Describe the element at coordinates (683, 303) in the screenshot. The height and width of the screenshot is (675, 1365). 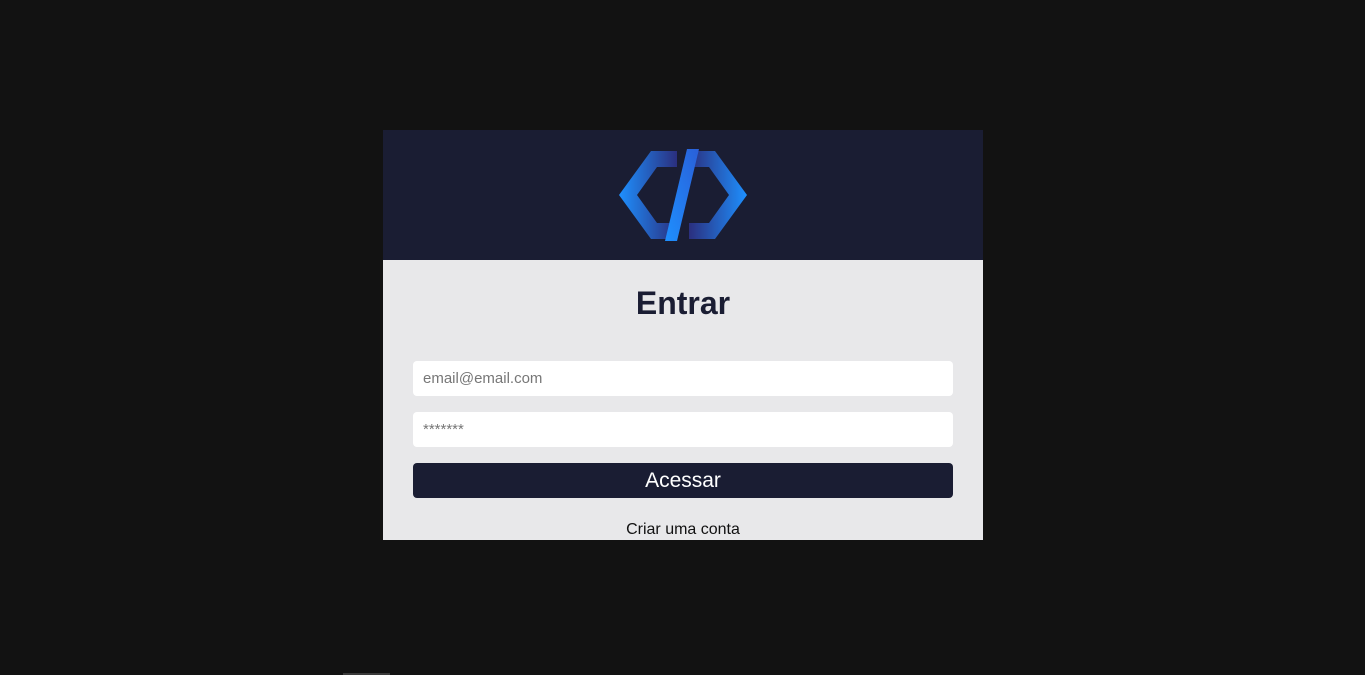
I see `page-title: Entrar` at that location.